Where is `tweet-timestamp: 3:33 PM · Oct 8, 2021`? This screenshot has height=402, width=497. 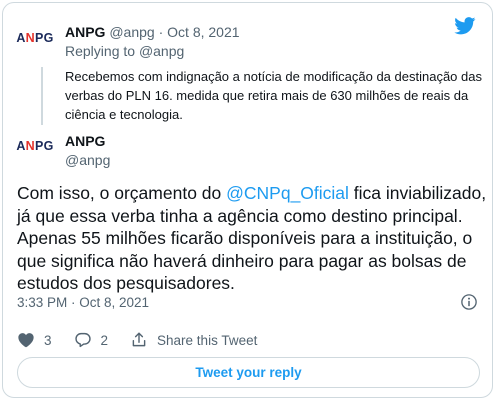
tweet-timestamp: 3:33 PM · Oct 8, 2021 is located at coordinates (83, 302).